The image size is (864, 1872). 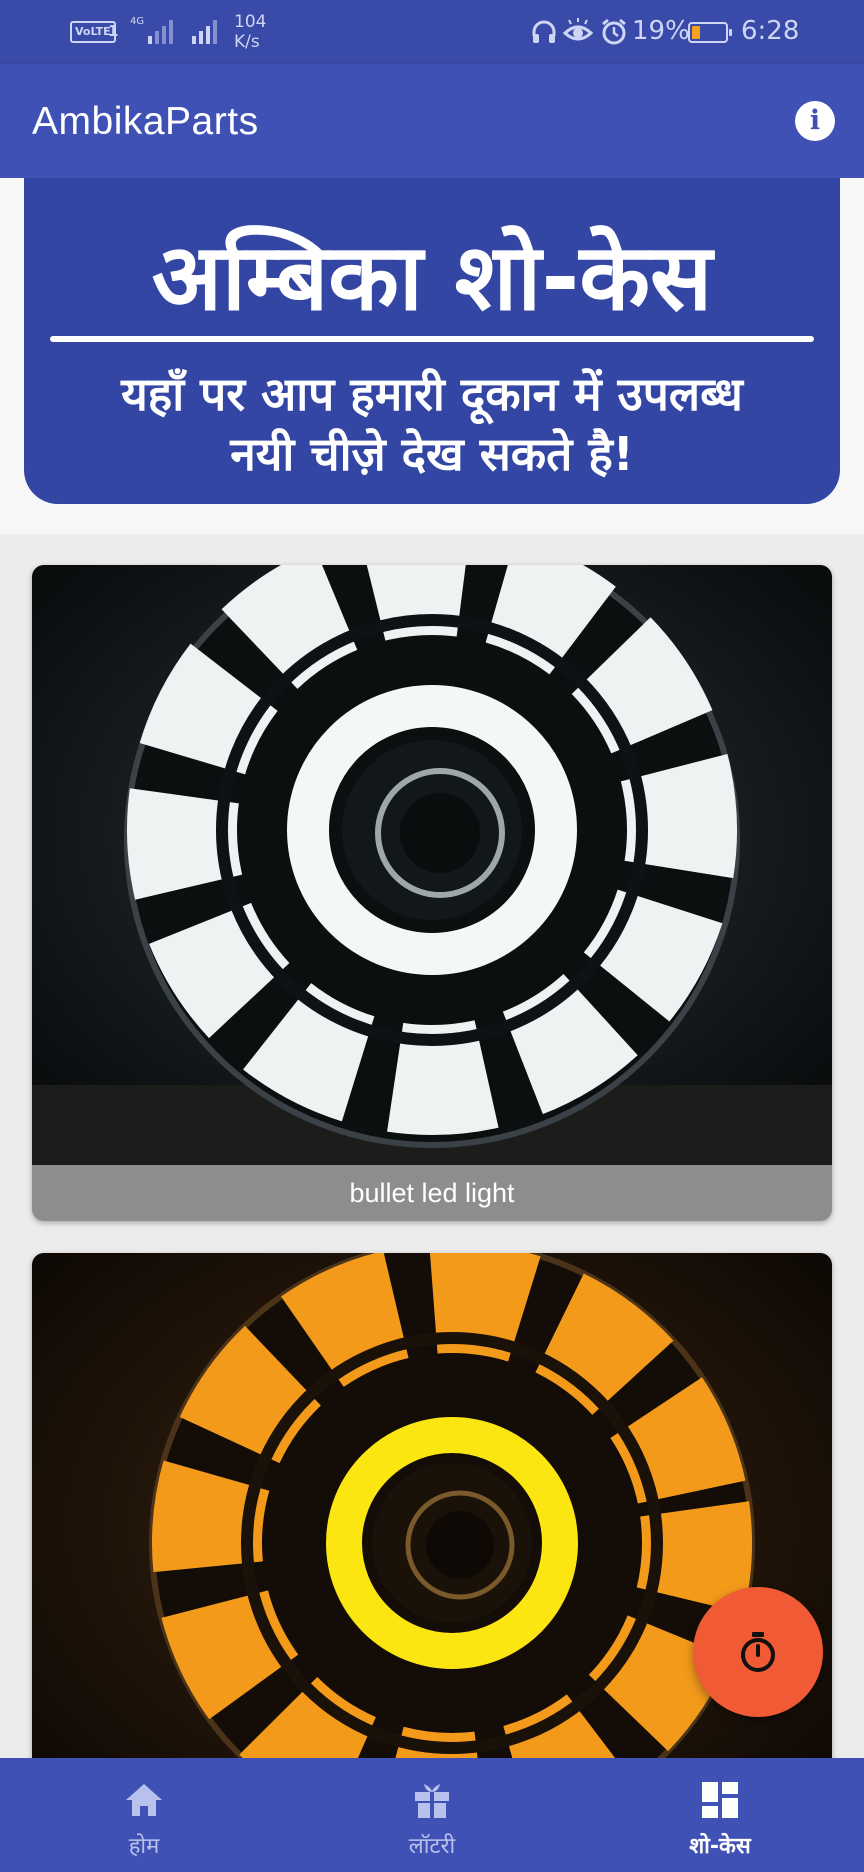 I want to click on banner-subtitle-line1: यहाँ पर आप हमारी दूकान में उपलब्ध, so click(x=432, y=394).